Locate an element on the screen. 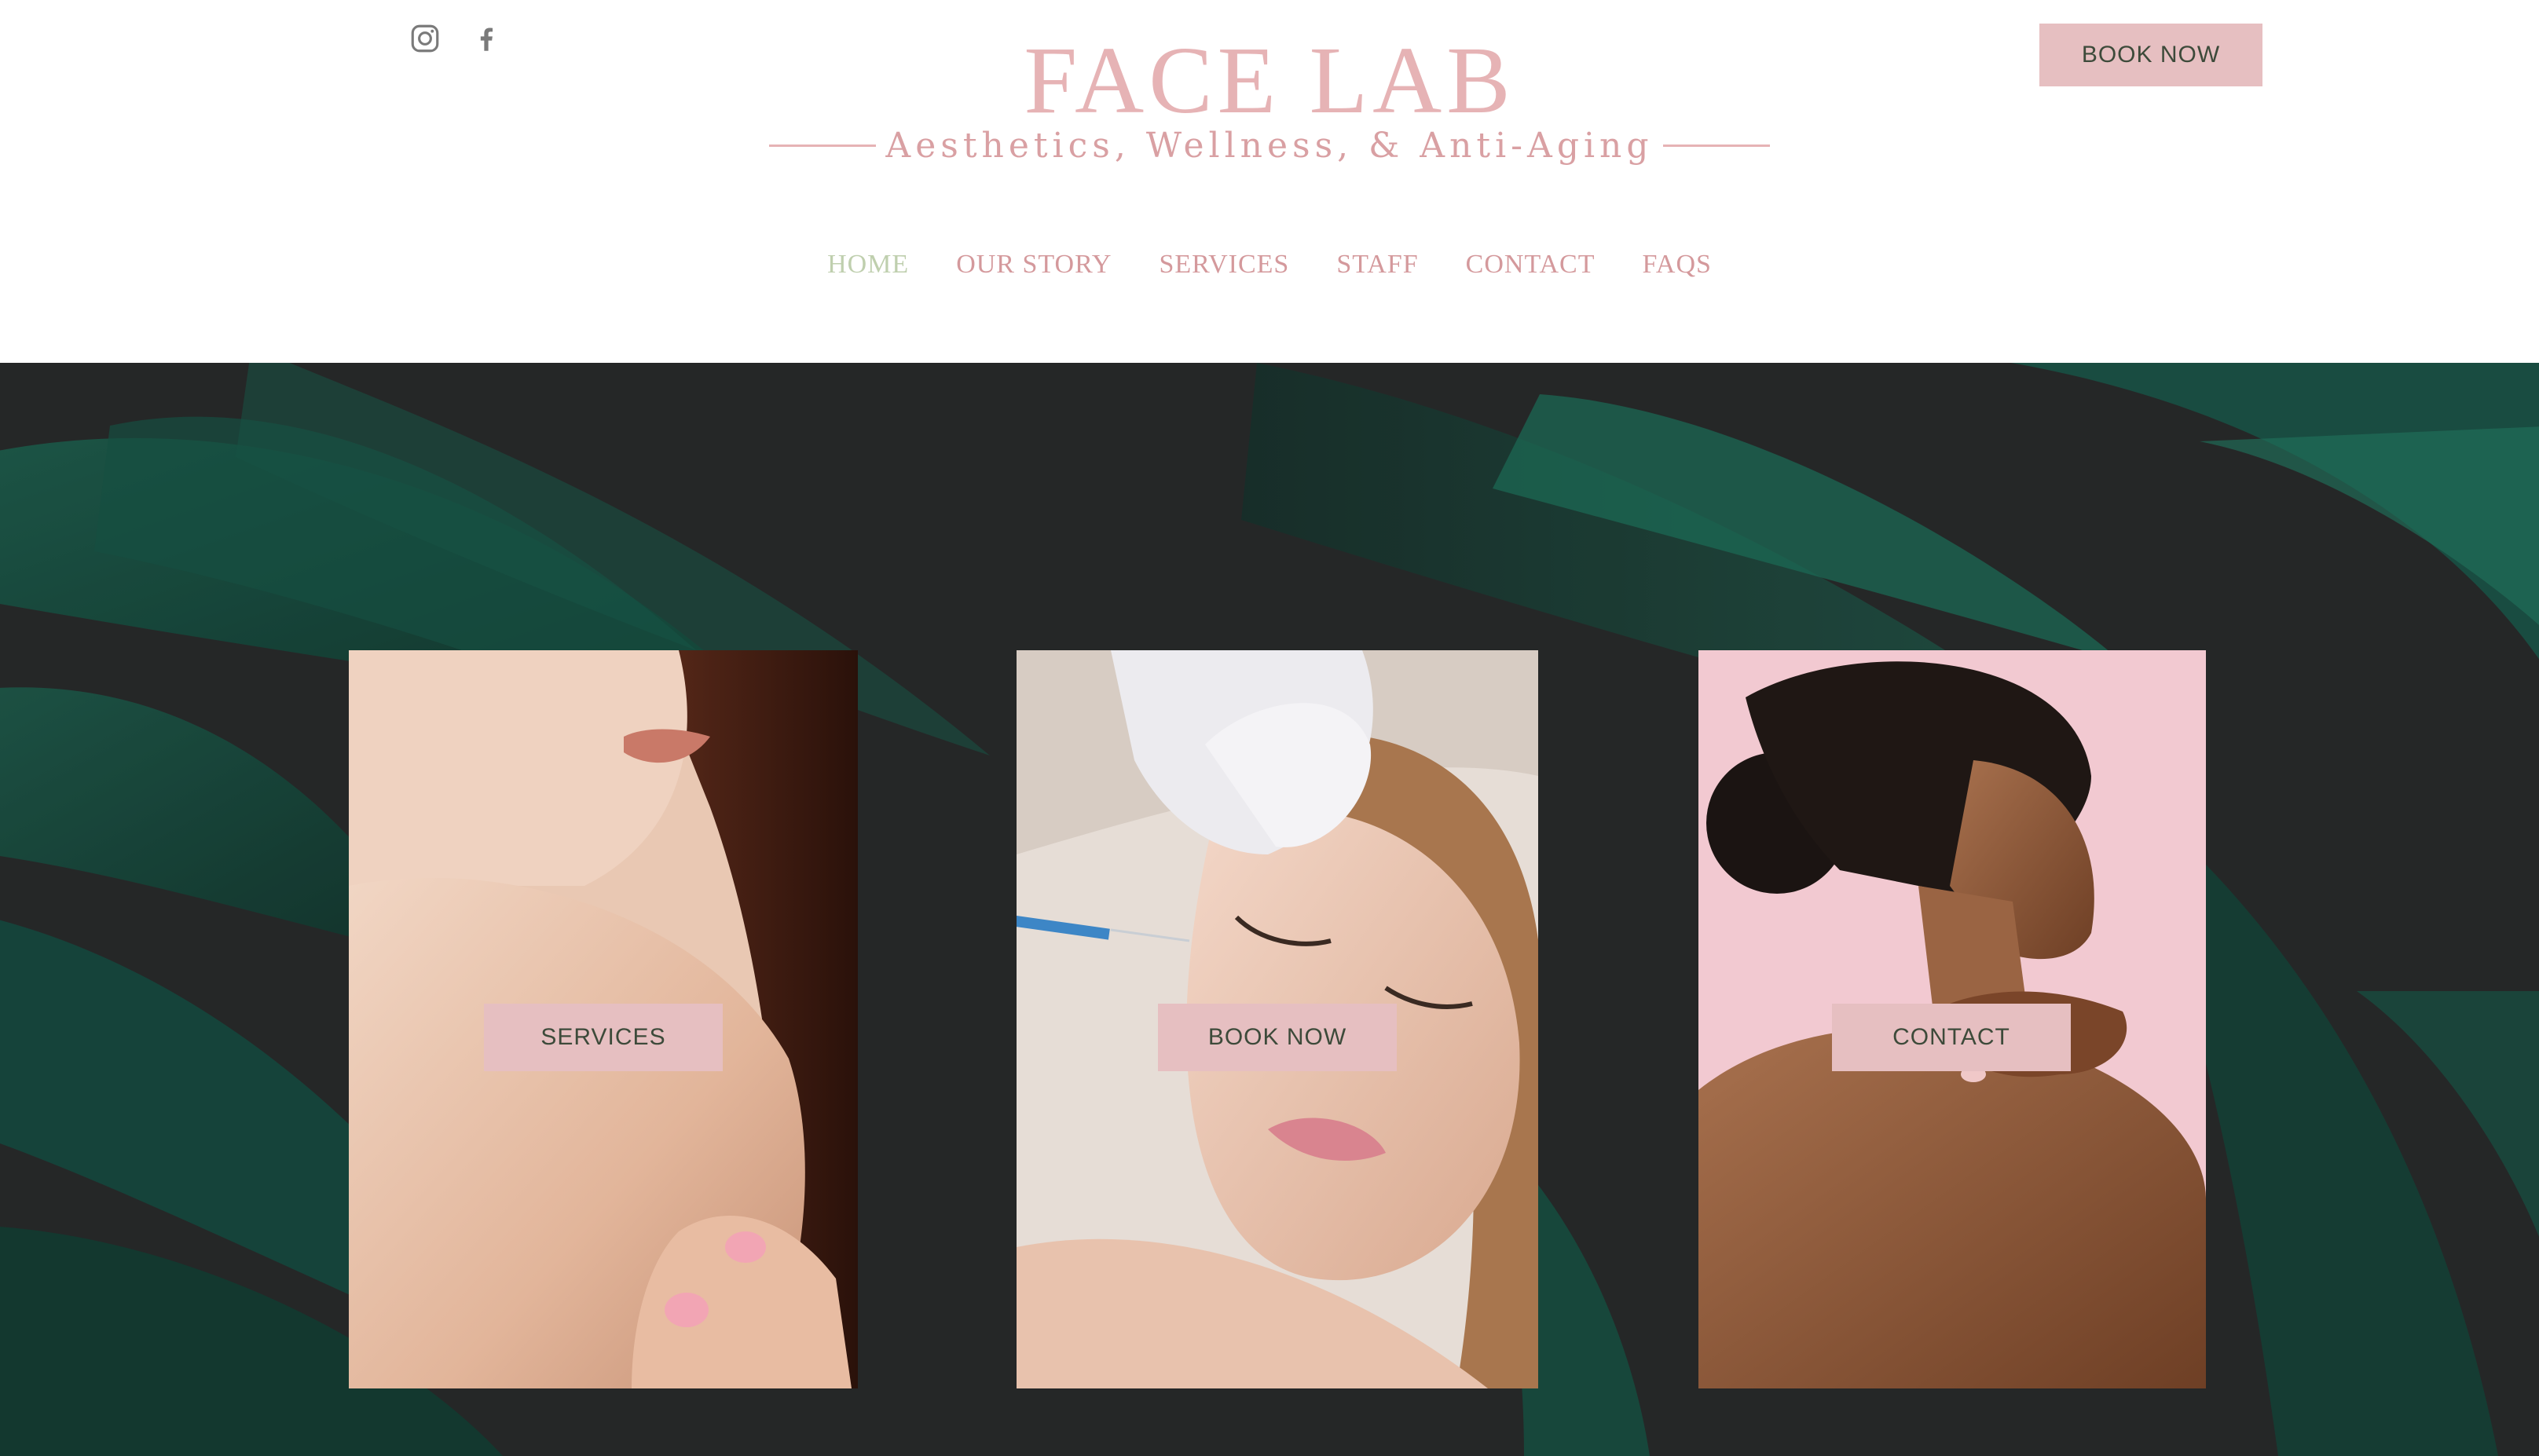 This screenshot has width=2539, height=1456. tagline-rule-right is located at coordinates (1716, 146).